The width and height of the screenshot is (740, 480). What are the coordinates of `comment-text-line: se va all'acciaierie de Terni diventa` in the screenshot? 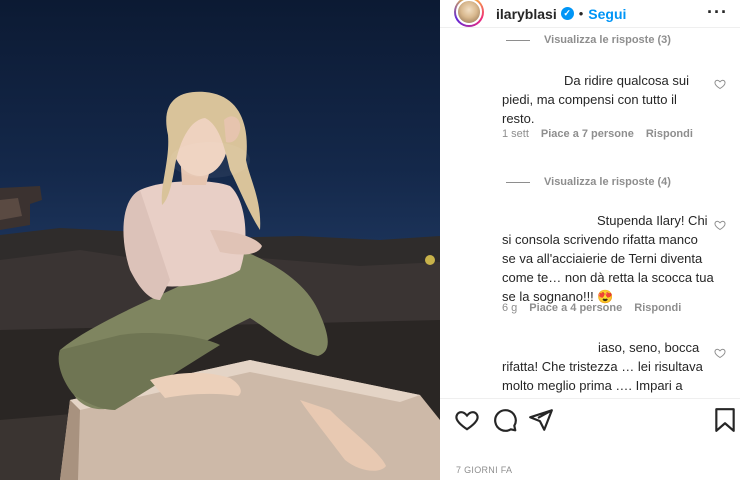 It's located at (602, 258).